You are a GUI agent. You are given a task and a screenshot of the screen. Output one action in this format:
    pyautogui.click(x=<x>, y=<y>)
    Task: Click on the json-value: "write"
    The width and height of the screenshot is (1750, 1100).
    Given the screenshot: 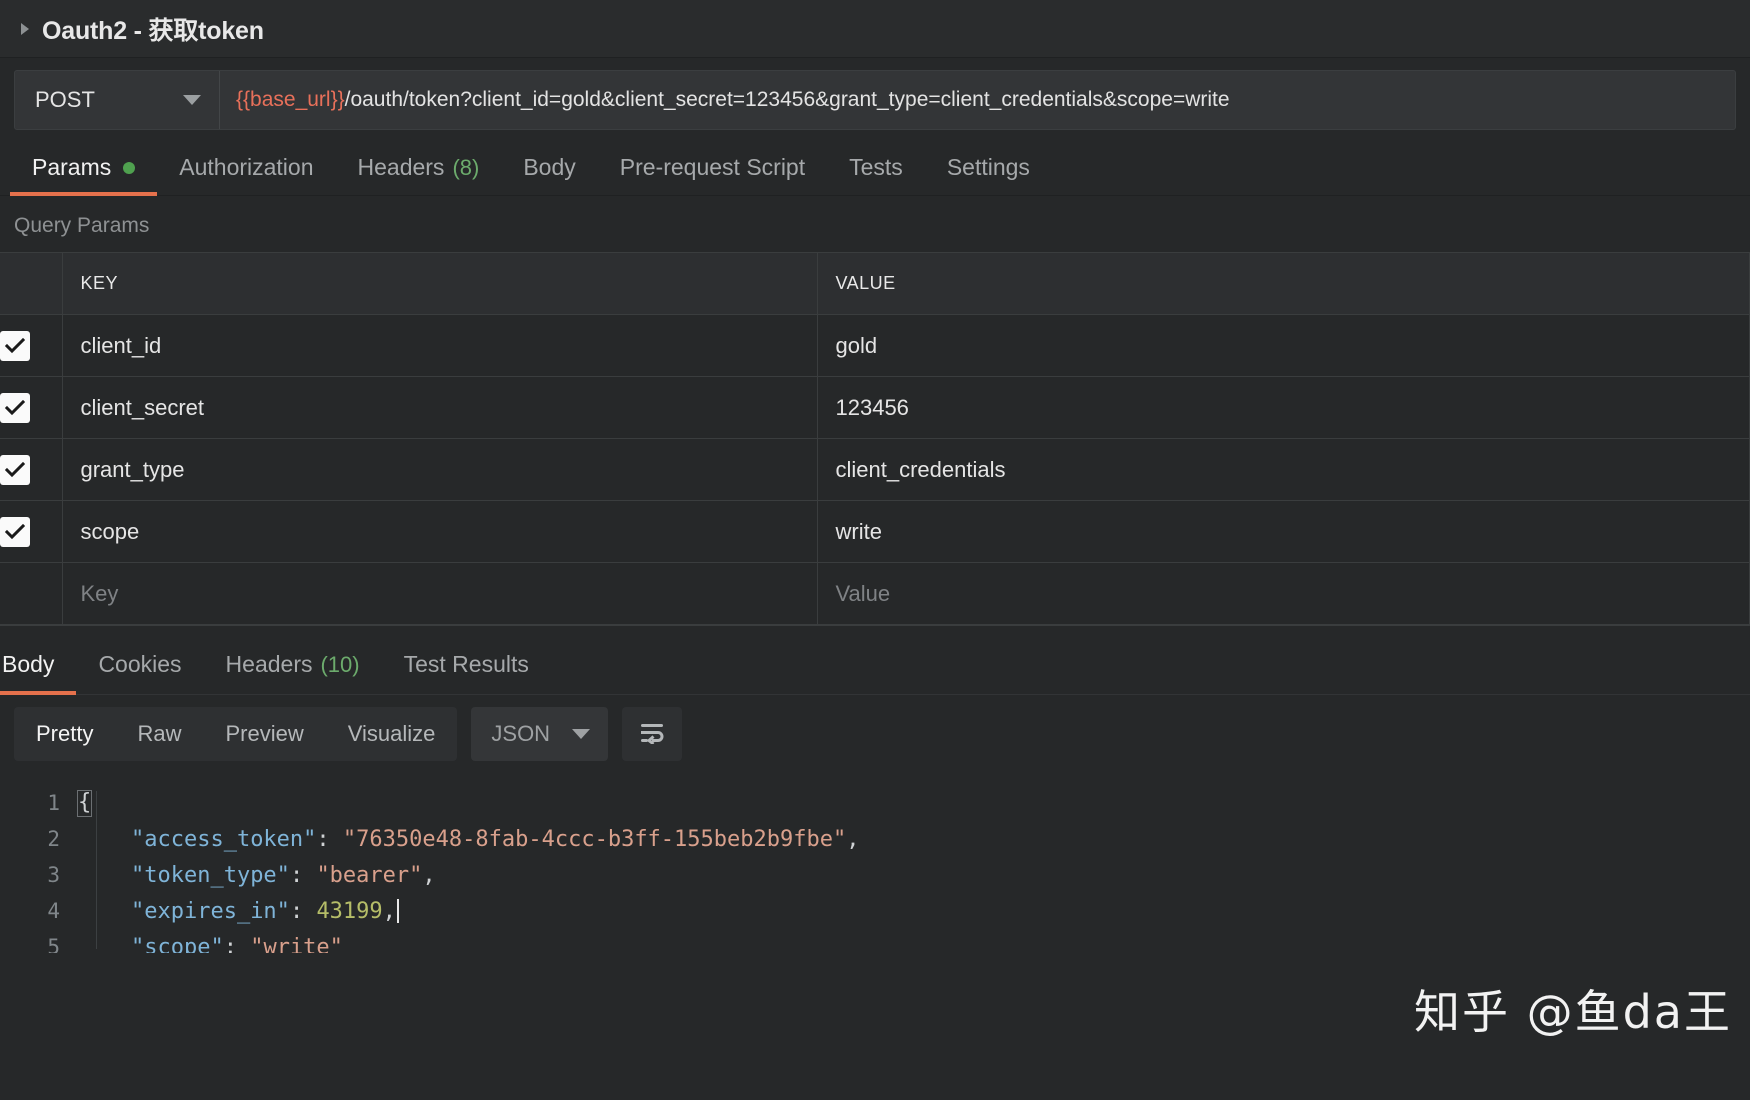 What is the action you would take?
    pyautogui.click(x=296, y=944)
    